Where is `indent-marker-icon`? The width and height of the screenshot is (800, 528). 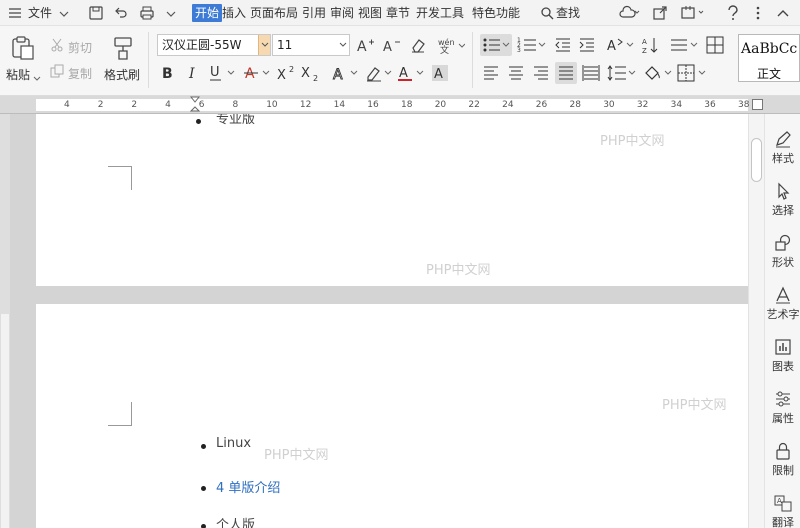 indent-marker-icon is located at coordinates (195, 105).